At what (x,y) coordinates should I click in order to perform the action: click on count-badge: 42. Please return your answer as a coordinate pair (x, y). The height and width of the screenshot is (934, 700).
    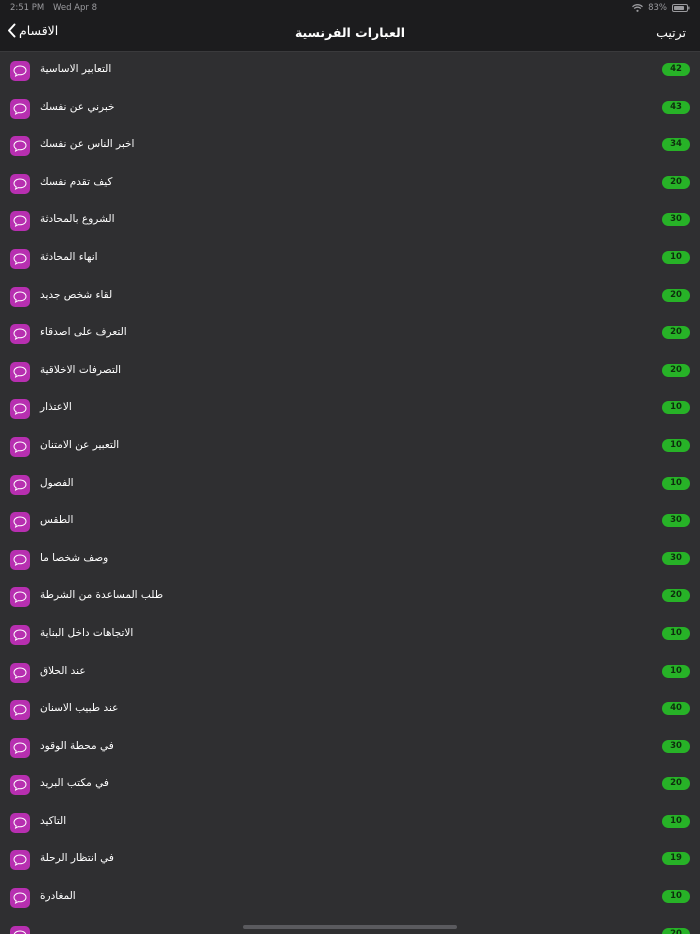
    Looking at the image, I should click on (676, 69).